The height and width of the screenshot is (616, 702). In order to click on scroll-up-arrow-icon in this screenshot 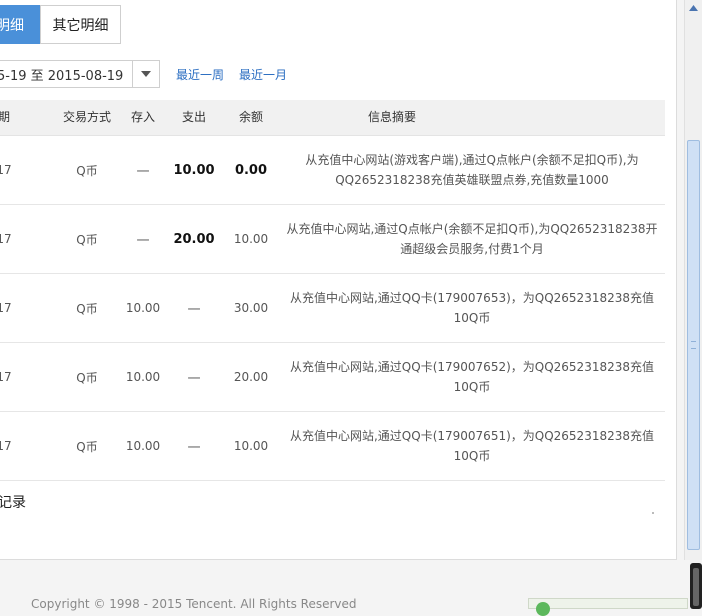, I will do `click(693, 8)`.